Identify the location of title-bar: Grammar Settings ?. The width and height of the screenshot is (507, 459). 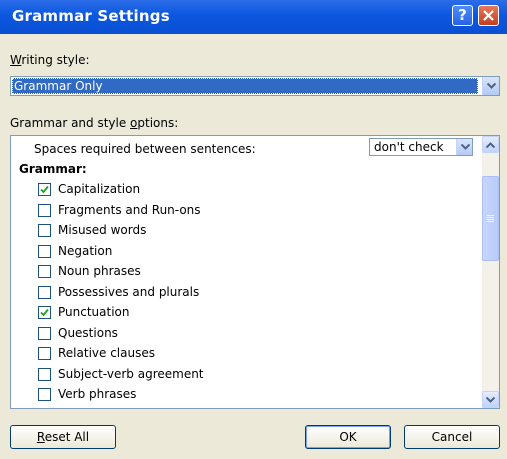
(253, 17).